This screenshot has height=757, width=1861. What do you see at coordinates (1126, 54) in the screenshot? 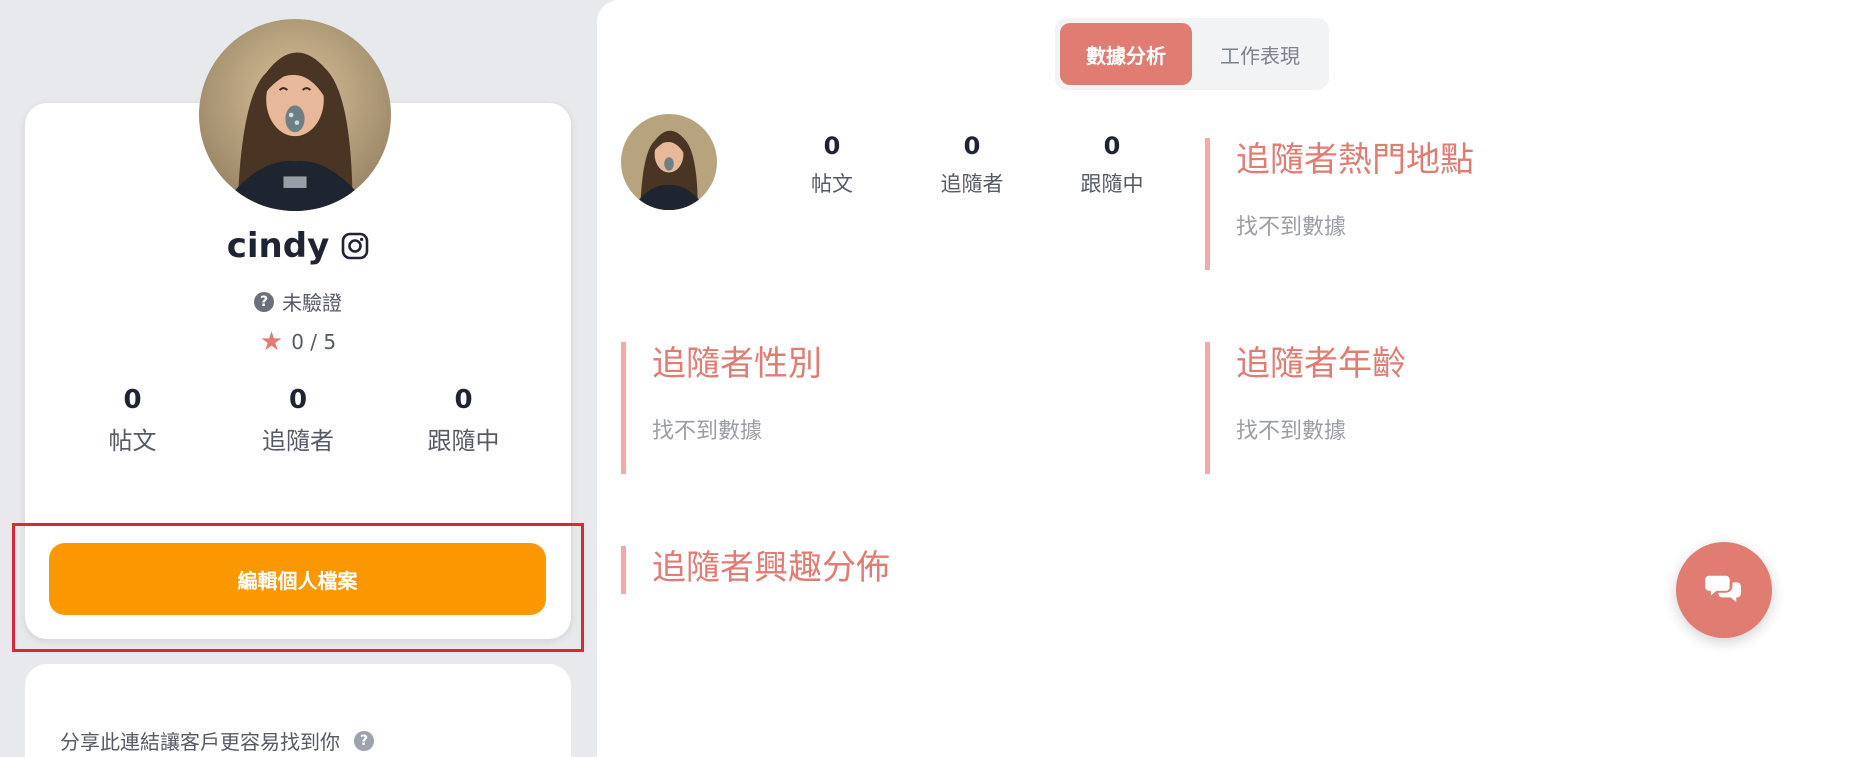
I see `tab-data-analysis: 數據分析` at bounding box center [1126, 54].